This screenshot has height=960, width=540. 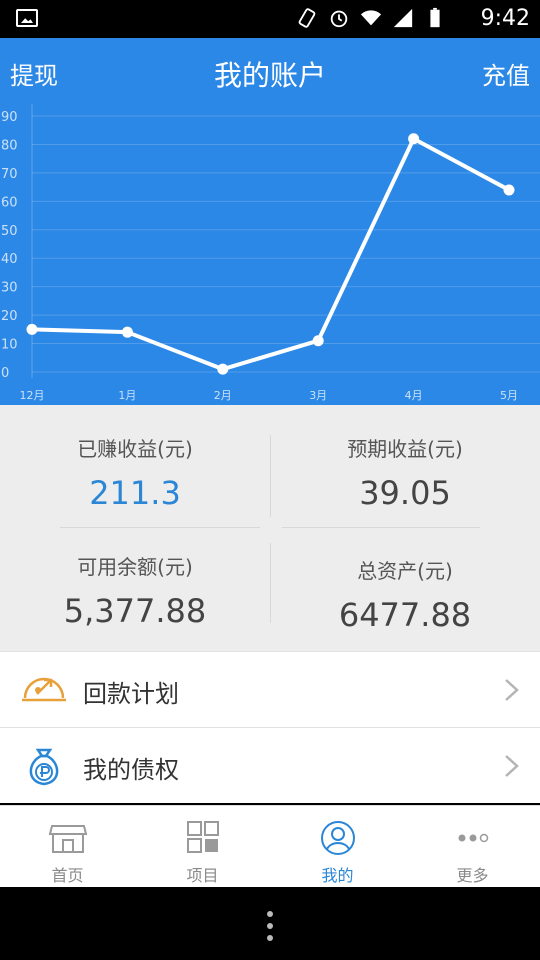 I want to click on x-tick-label: 12月, so click(x=32, y=395).